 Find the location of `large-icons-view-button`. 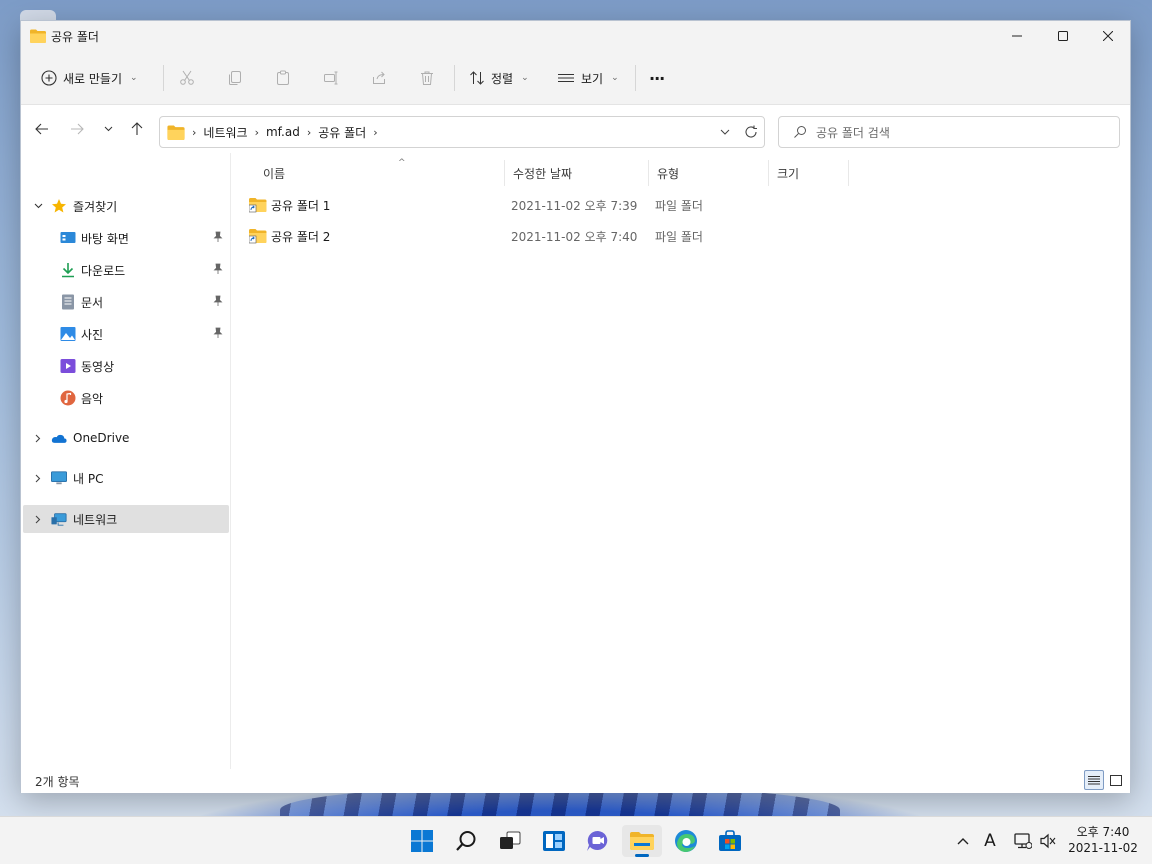

large-icons-view-button is located at coordinates (1116, 780).